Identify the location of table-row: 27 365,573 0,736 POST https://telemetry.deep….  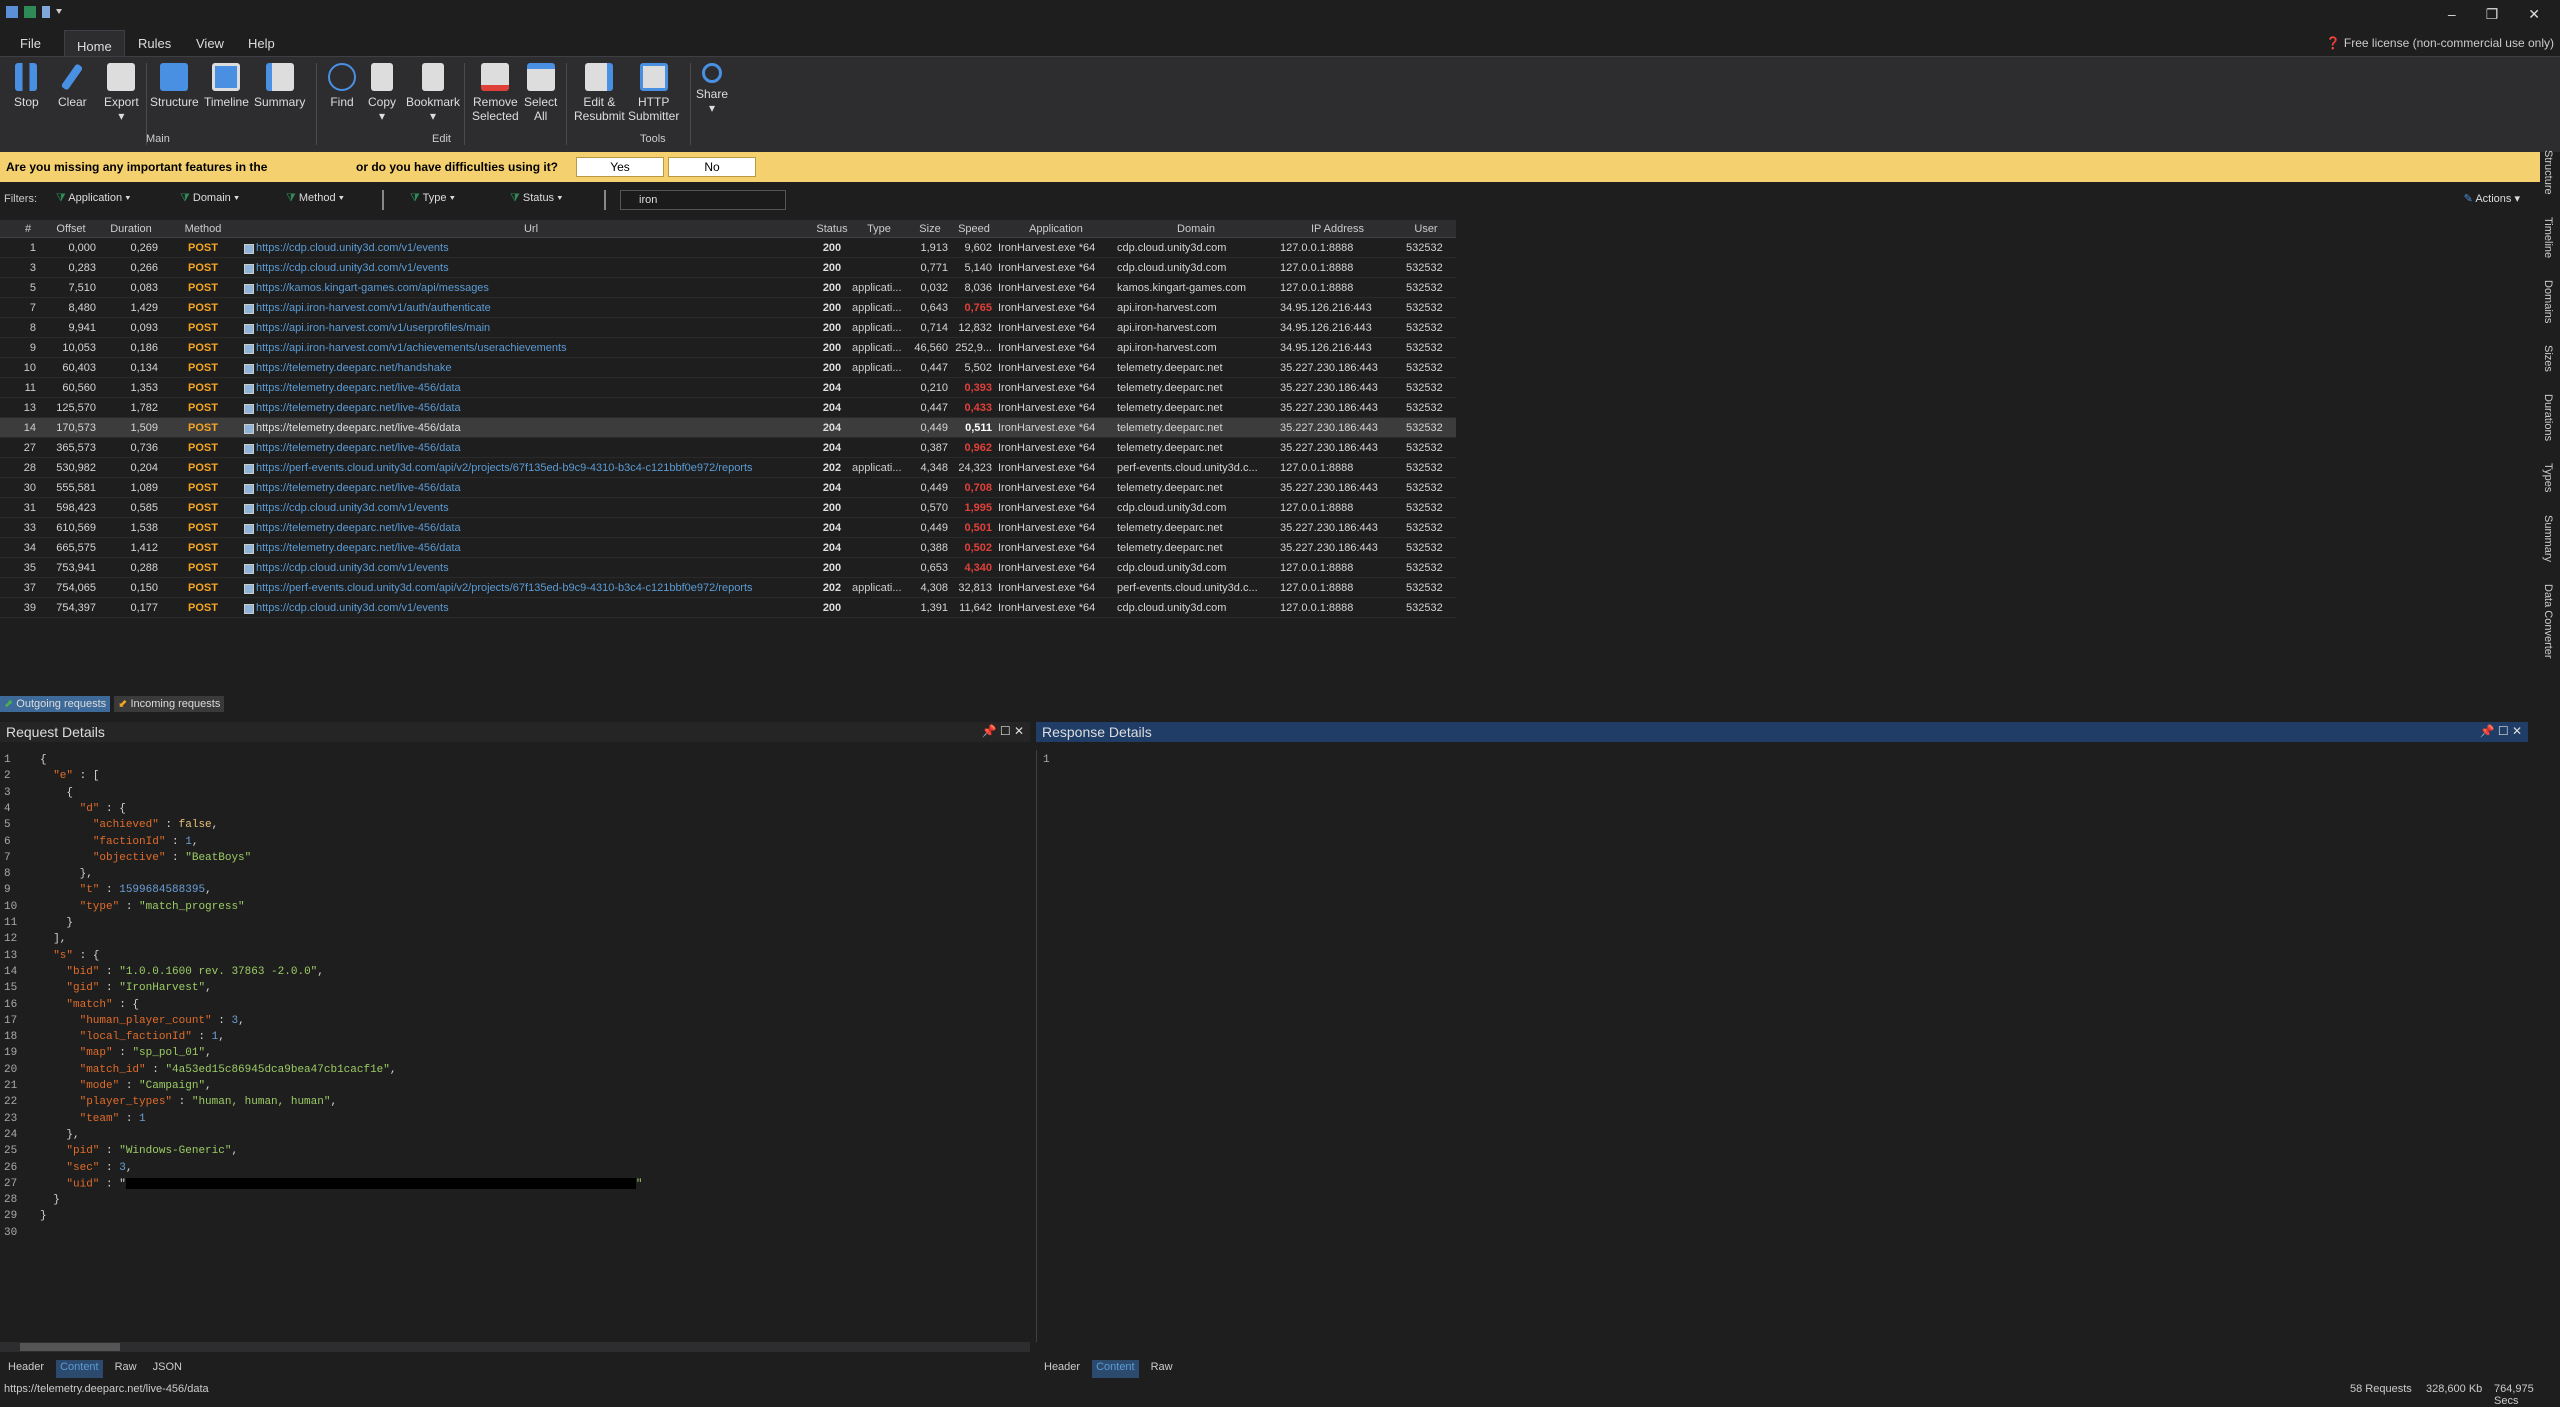
(728, 448).